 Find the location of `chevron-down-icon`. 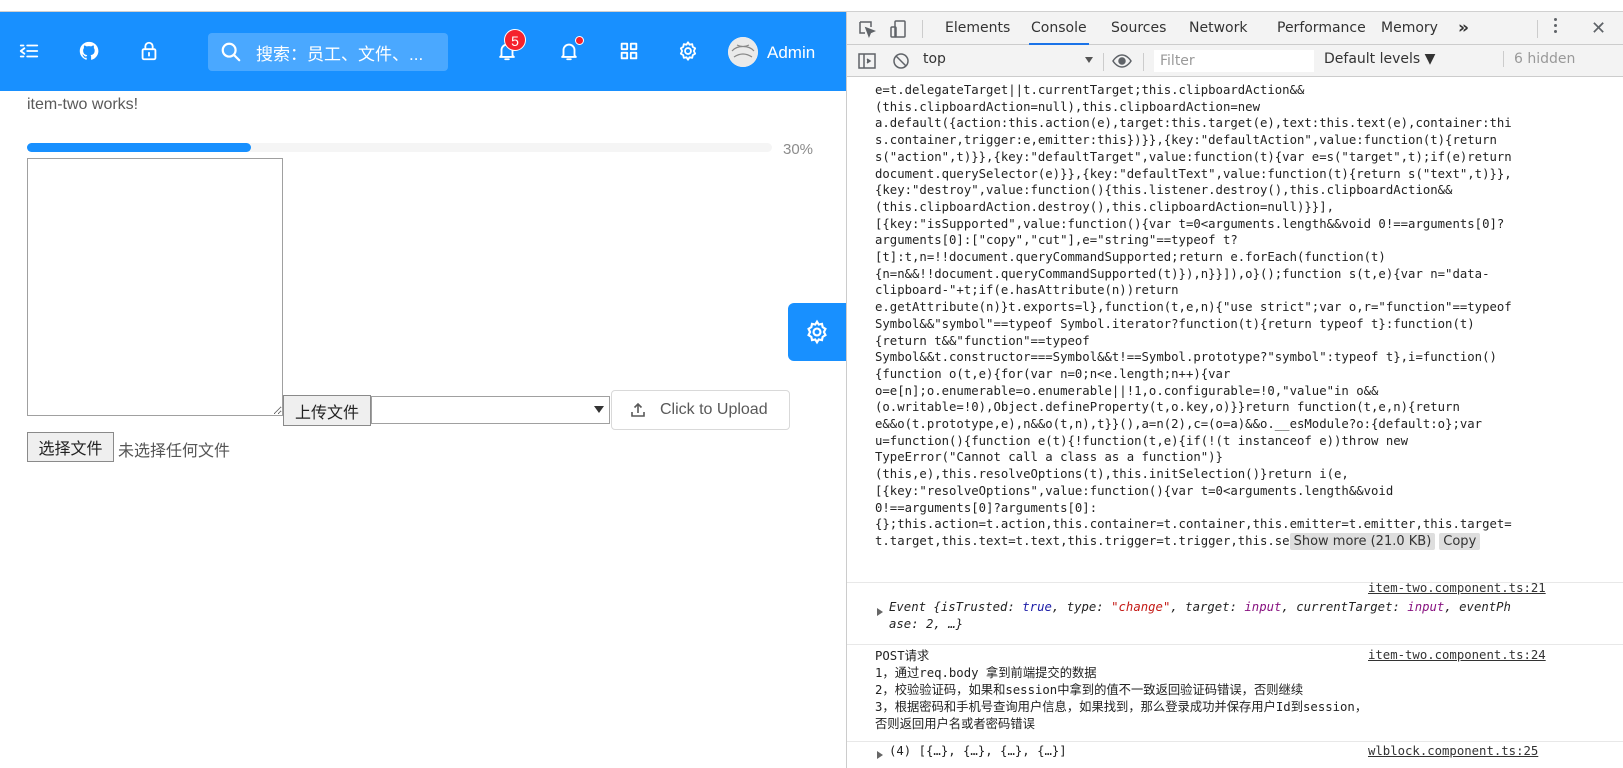

chevron-down-icon is located at coordinates (599, 409).